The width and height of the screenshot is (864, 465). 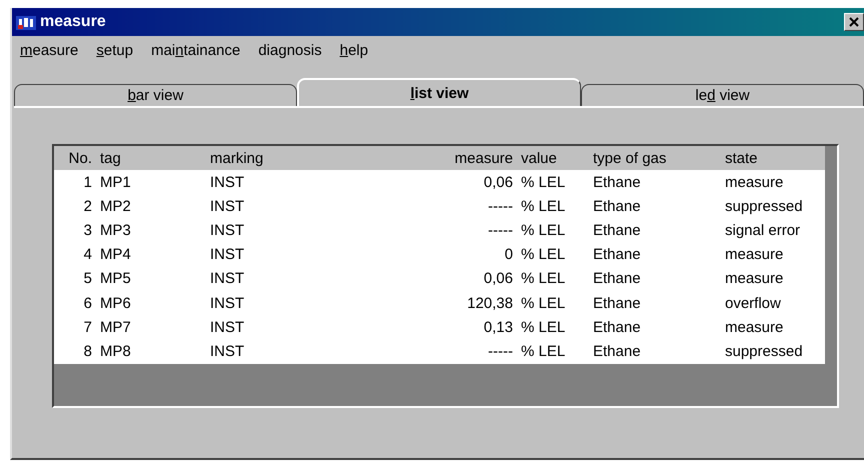 What do you see at coordinates (508, 255) in the screenshot?
I see `table-cell-text: 0` at bounding box center [508, 255].